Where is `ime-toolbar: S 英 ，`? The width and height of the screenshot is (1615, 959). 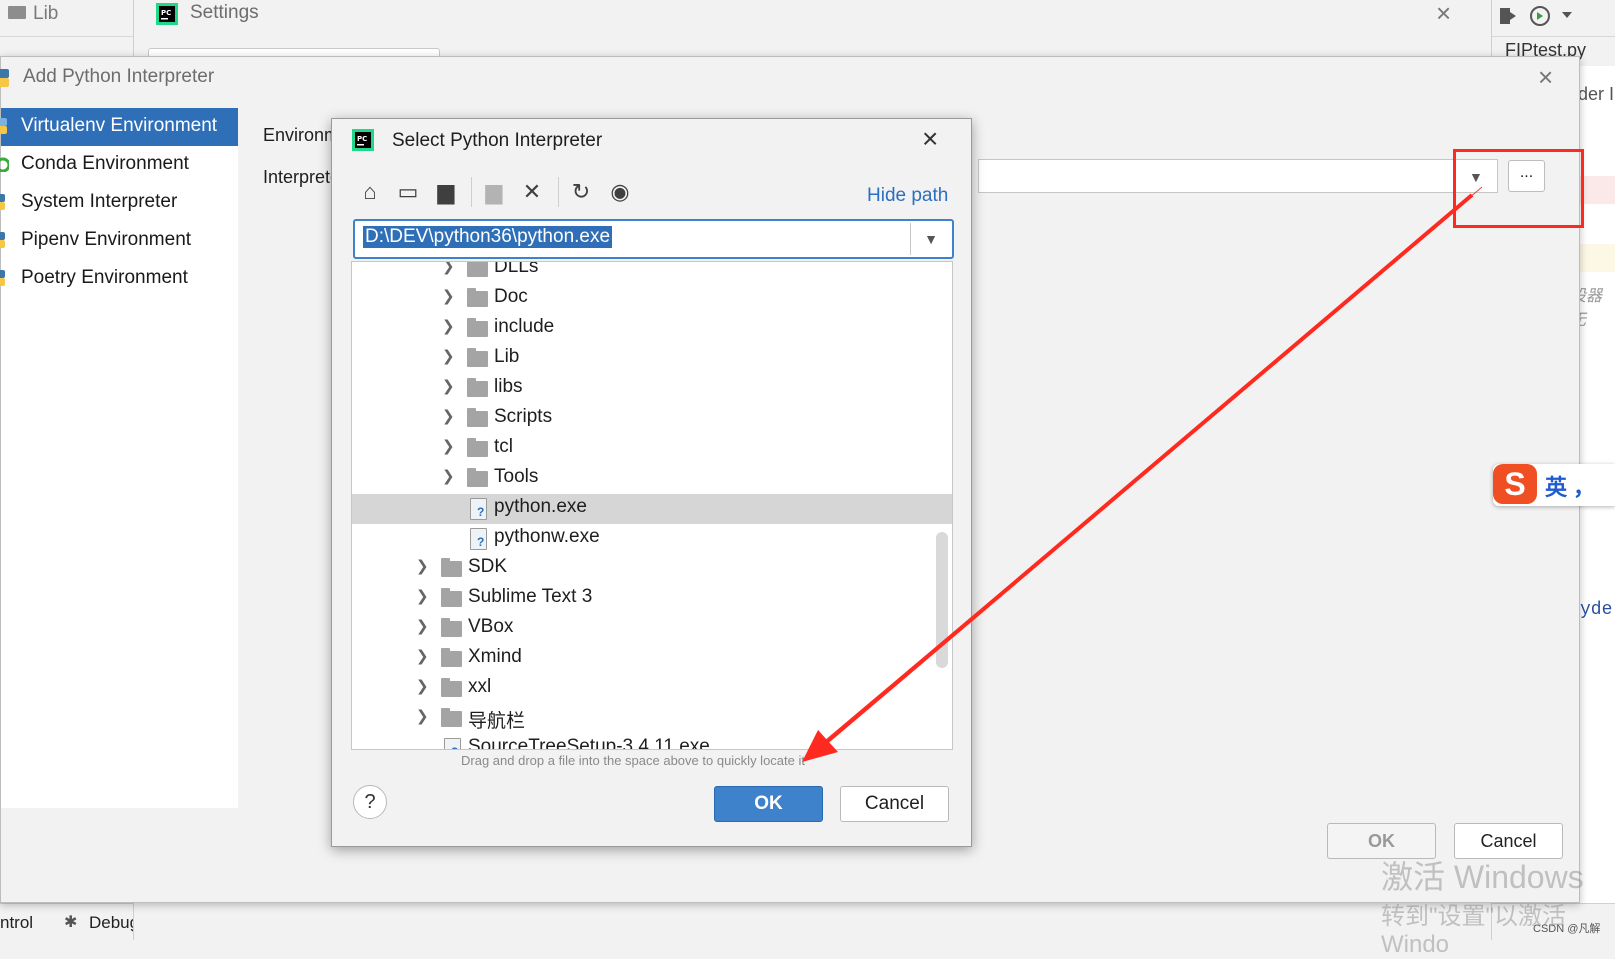
ime-toolbar: S 英 ， is located at coordinates (1554, 485).